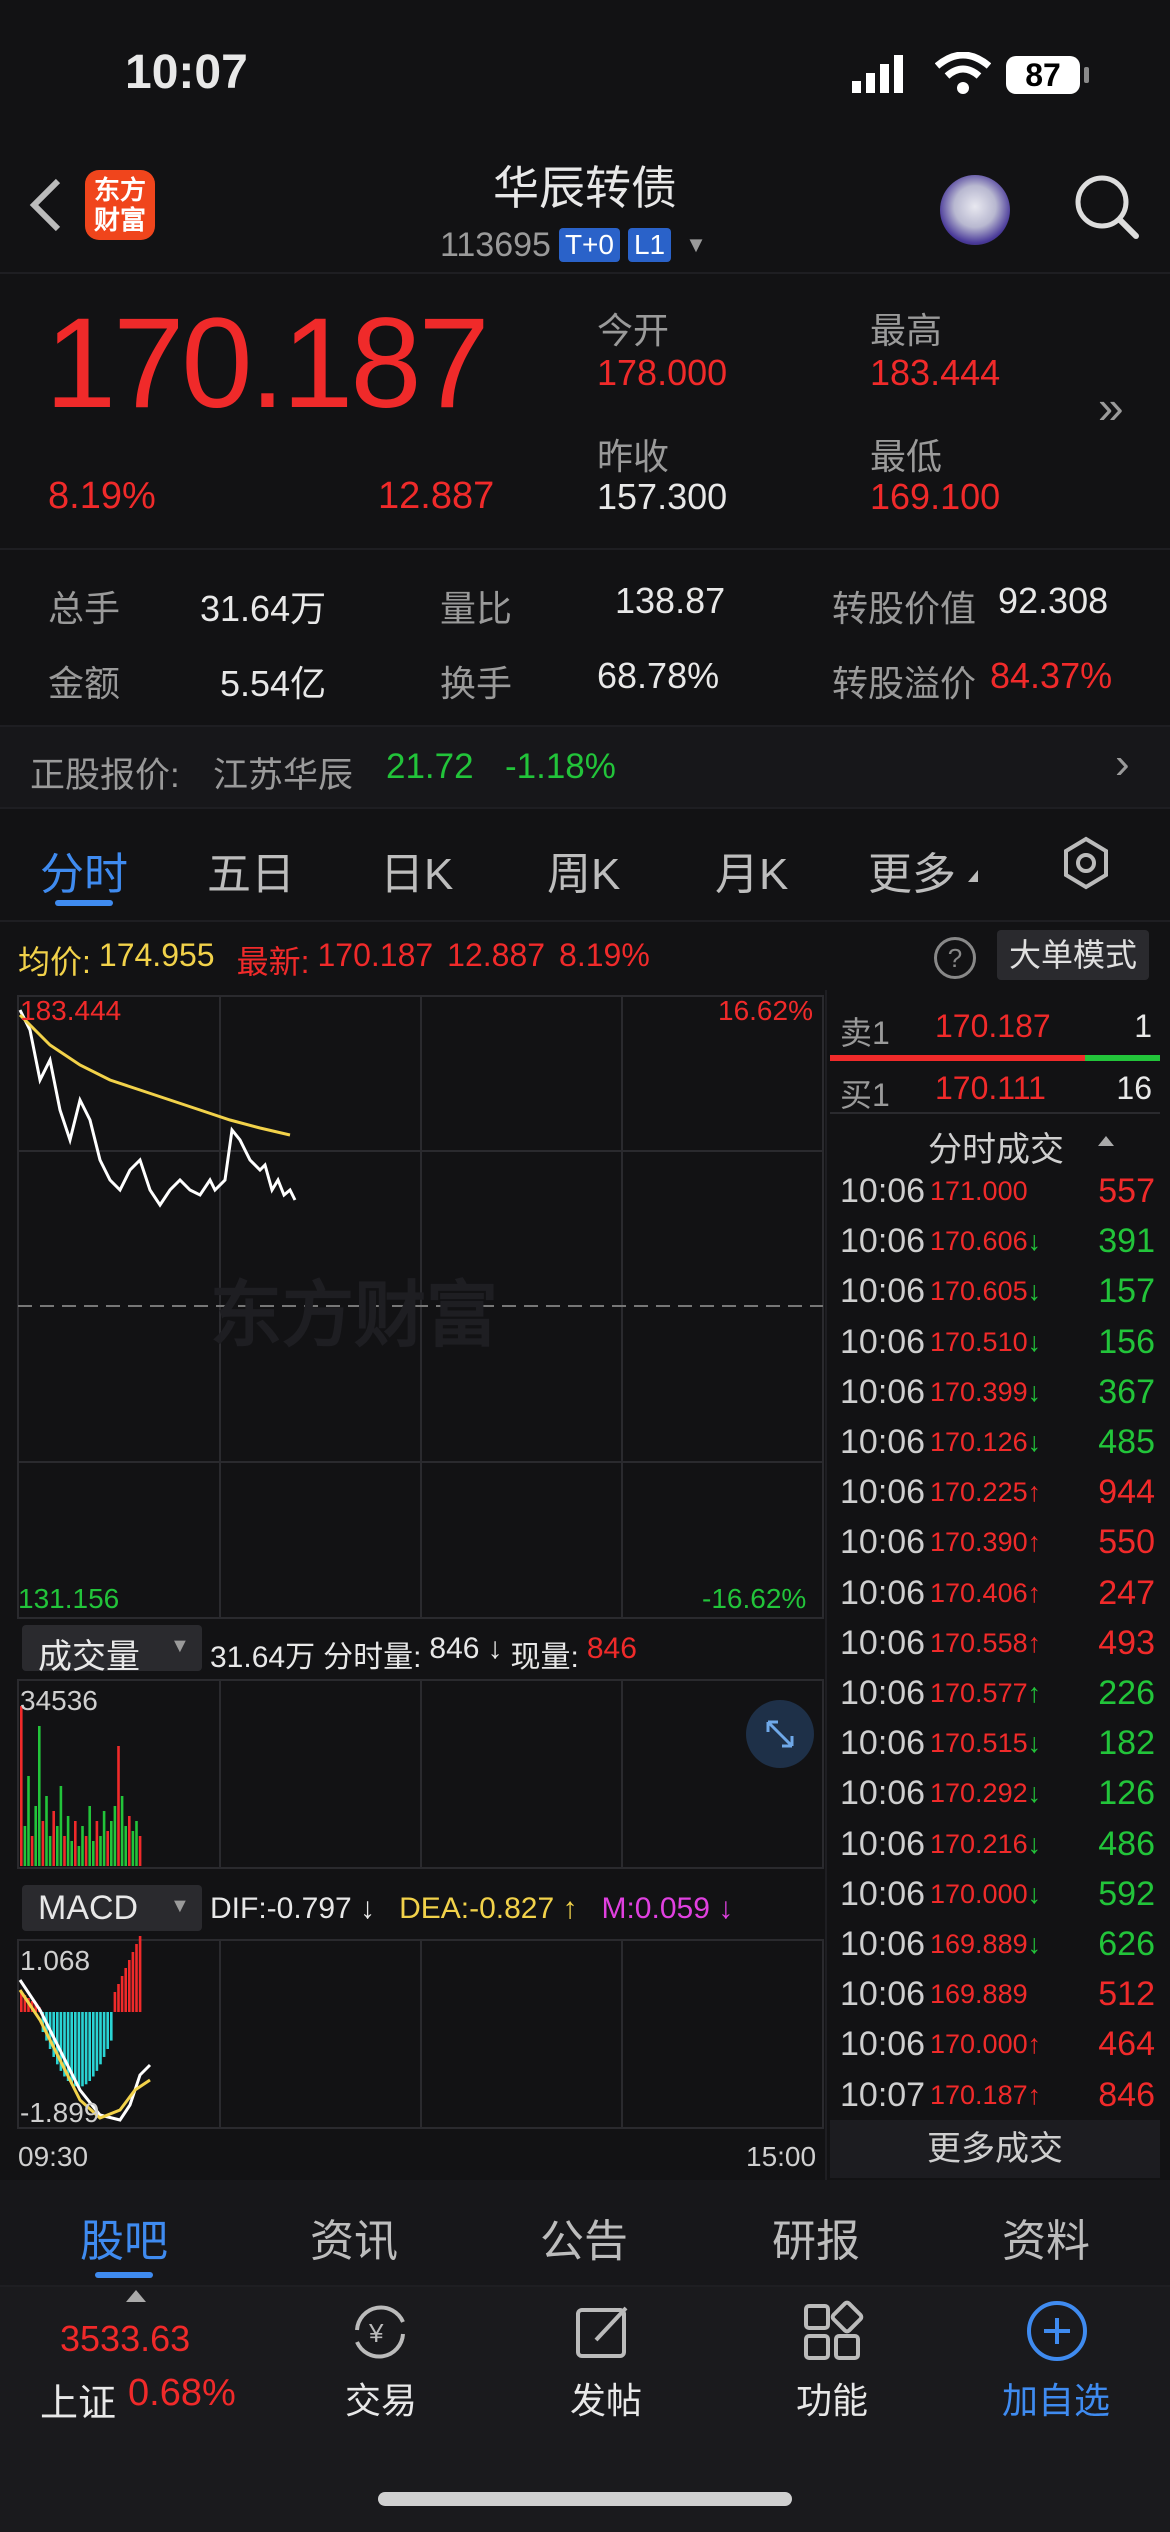 The height and width of the screenshot is (2532, 1170). What do you see at coordinates (985, 1442) in the screenshot?
I see `trade-price: 170.126↓` at bounding box center [985, 1442].